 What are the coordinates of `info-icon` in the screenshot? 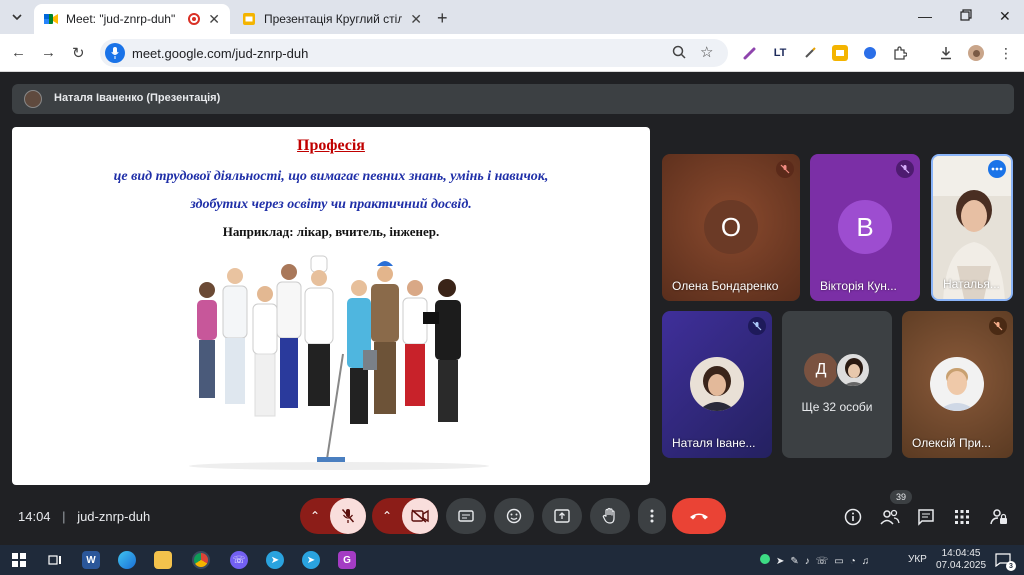 It's located at (853, 517).